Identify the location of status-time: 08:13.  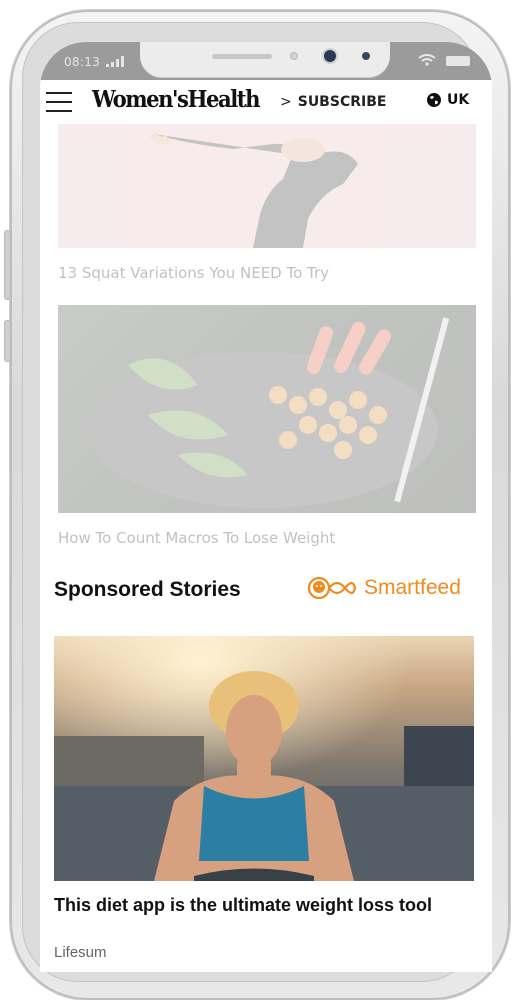
(82, 62).